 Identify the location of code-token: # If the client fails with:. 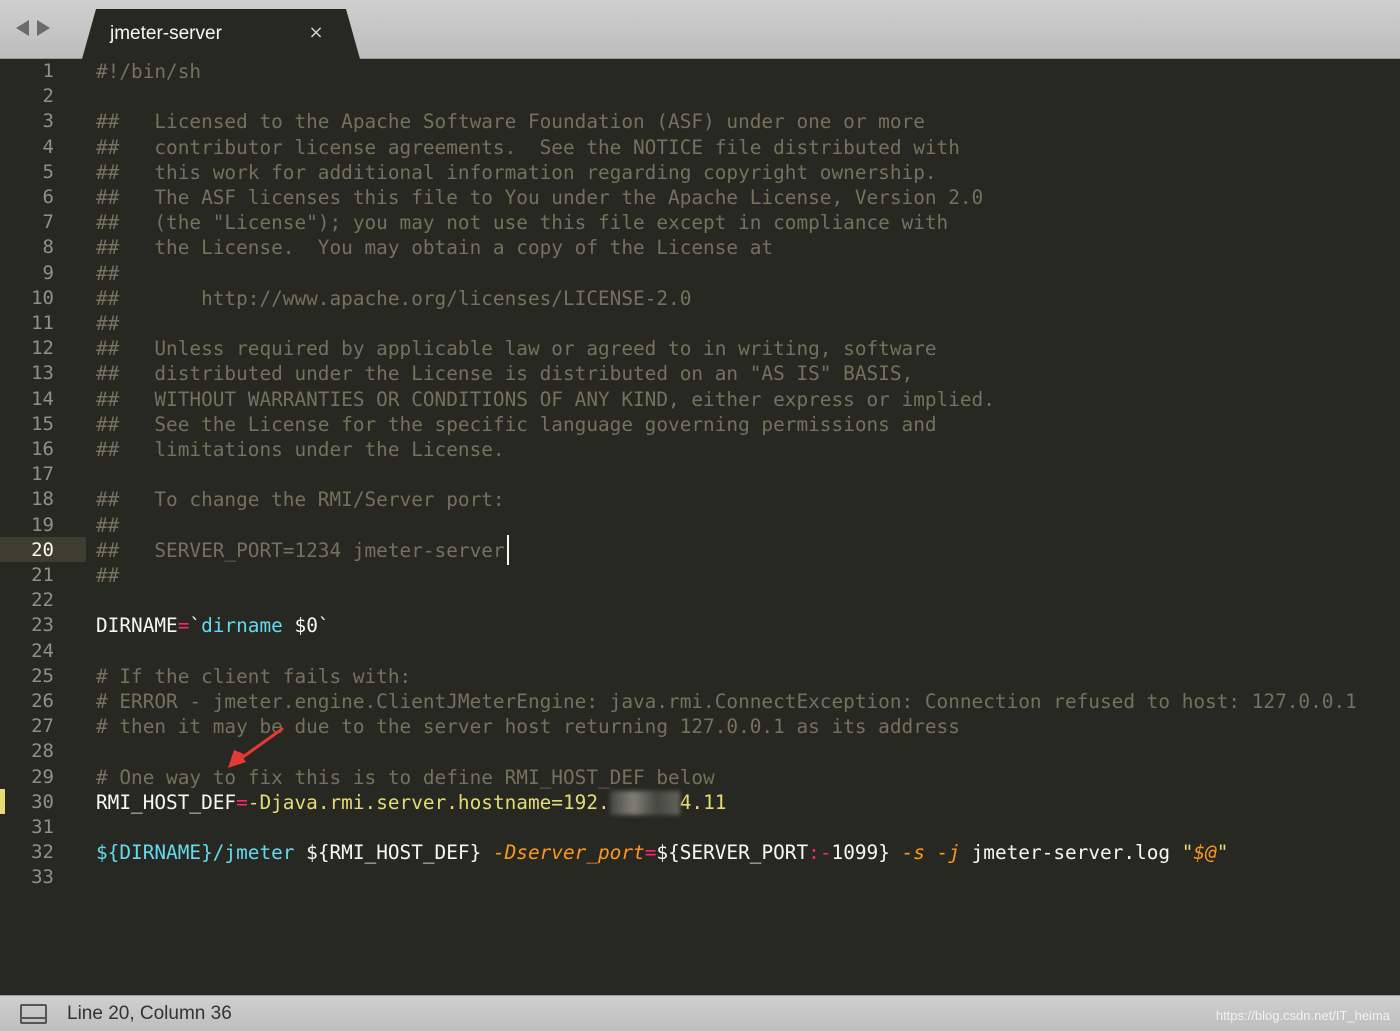
(254, 676).